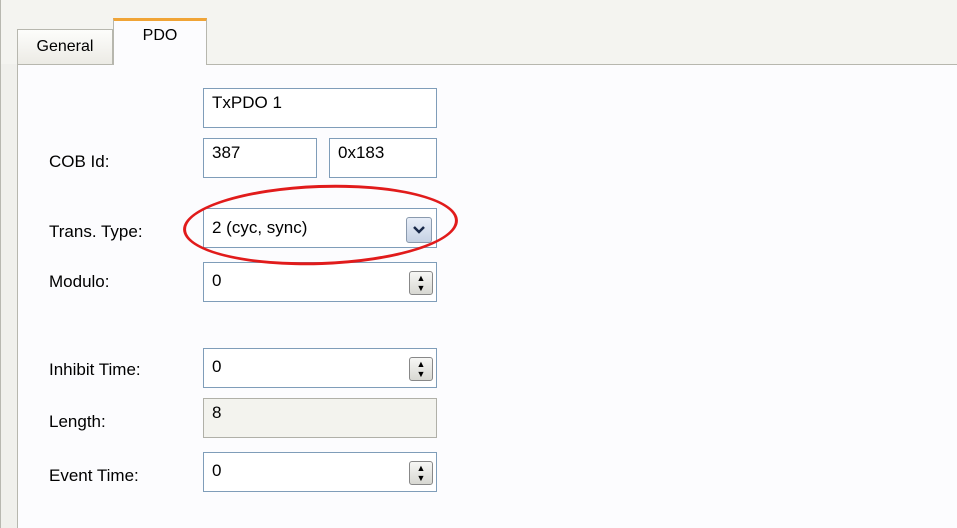 This screenshot has width=957, height=528. I want to click on pdo-name-value: TxPDO 1, so click(247, 102).